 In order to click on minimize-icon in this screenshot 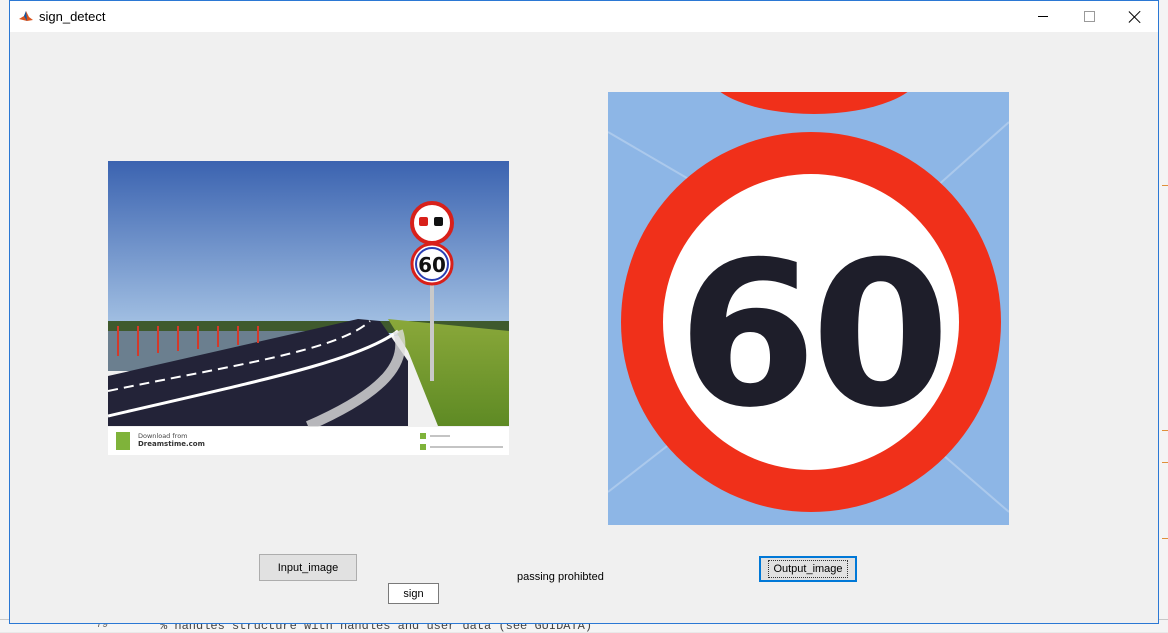, I will do `click(1043, 16)`.